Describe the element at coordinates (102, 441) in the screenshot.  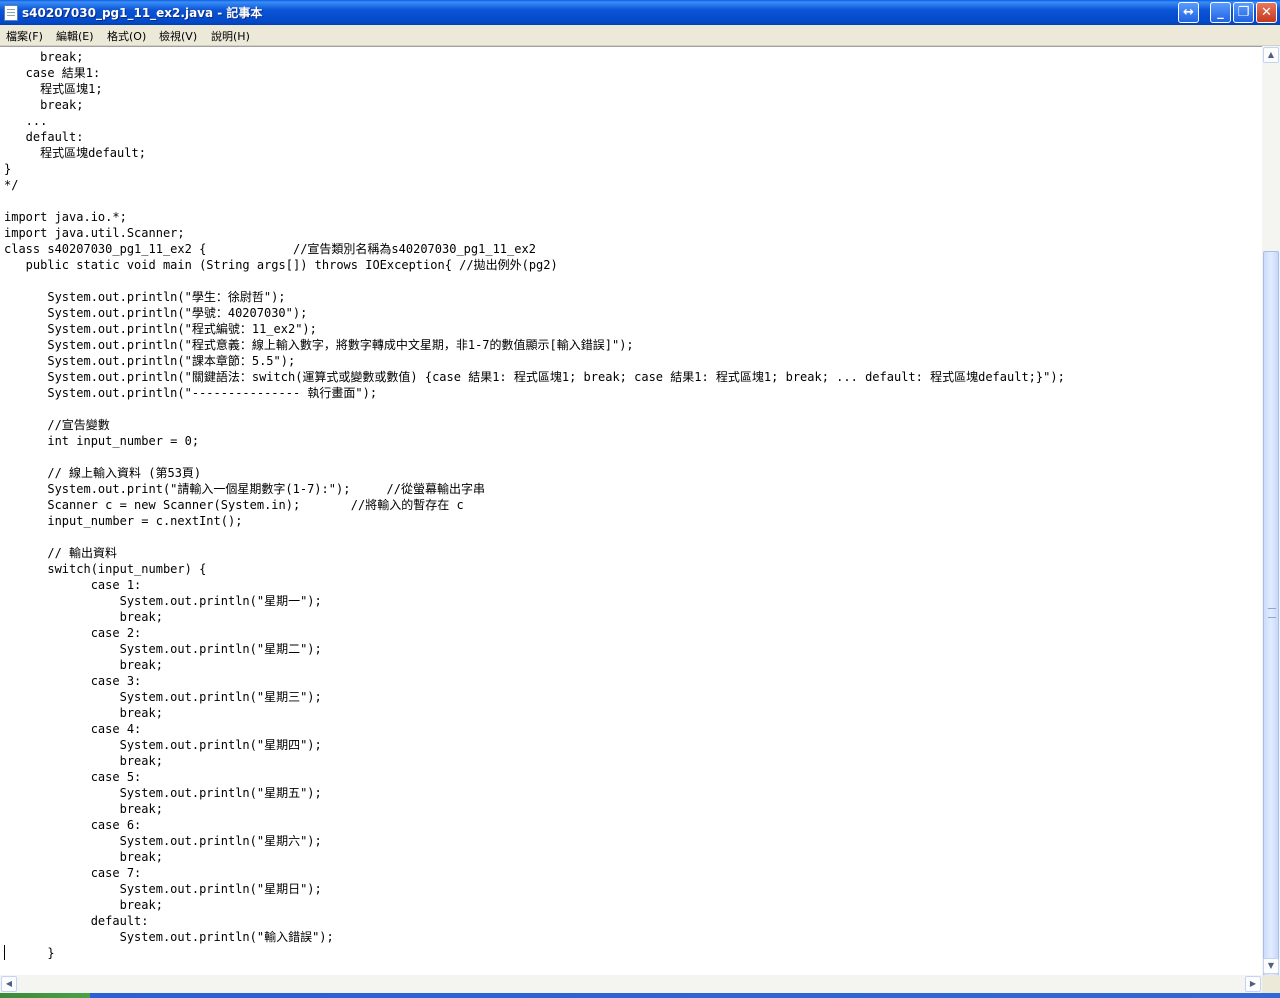
I see `code-line: int input_number = 0;` at that location.